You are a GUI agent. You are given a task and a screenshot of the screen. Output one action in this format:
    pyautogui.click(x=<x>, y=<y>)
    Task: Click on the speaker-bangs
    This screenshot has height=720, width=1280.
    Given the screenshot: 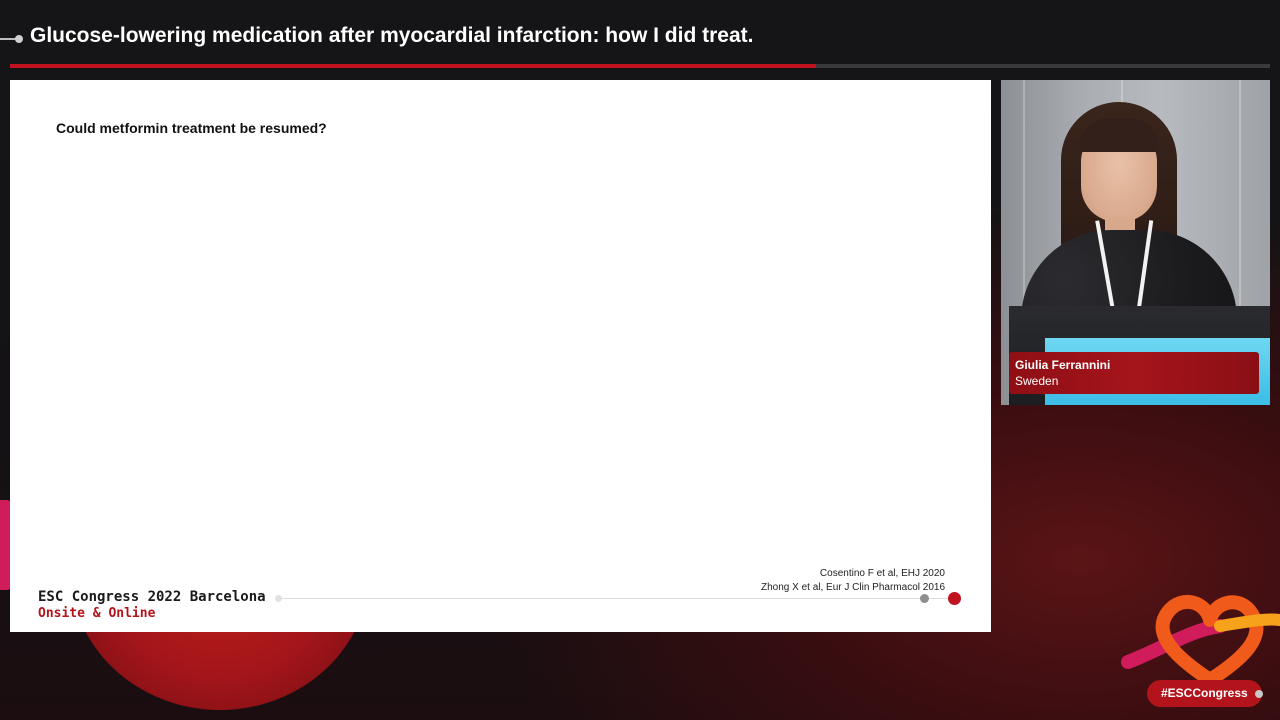 What is the action you would take?
    pyautogui.click(x=1119, y=135)
    